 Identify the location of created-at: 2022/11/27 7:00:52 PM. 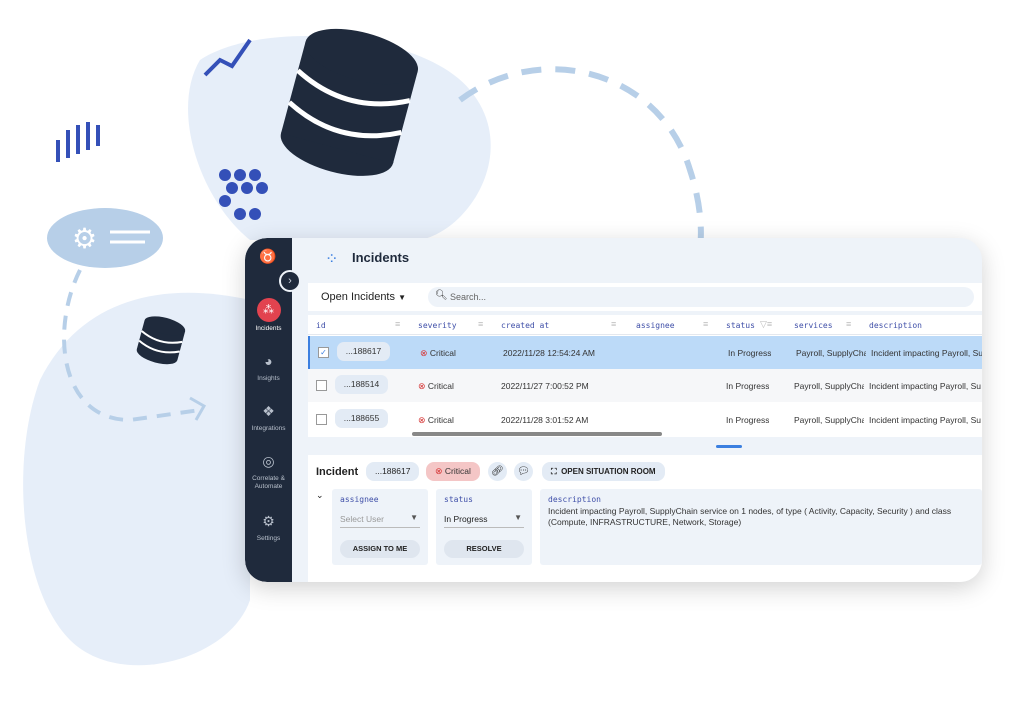
(545, 386).